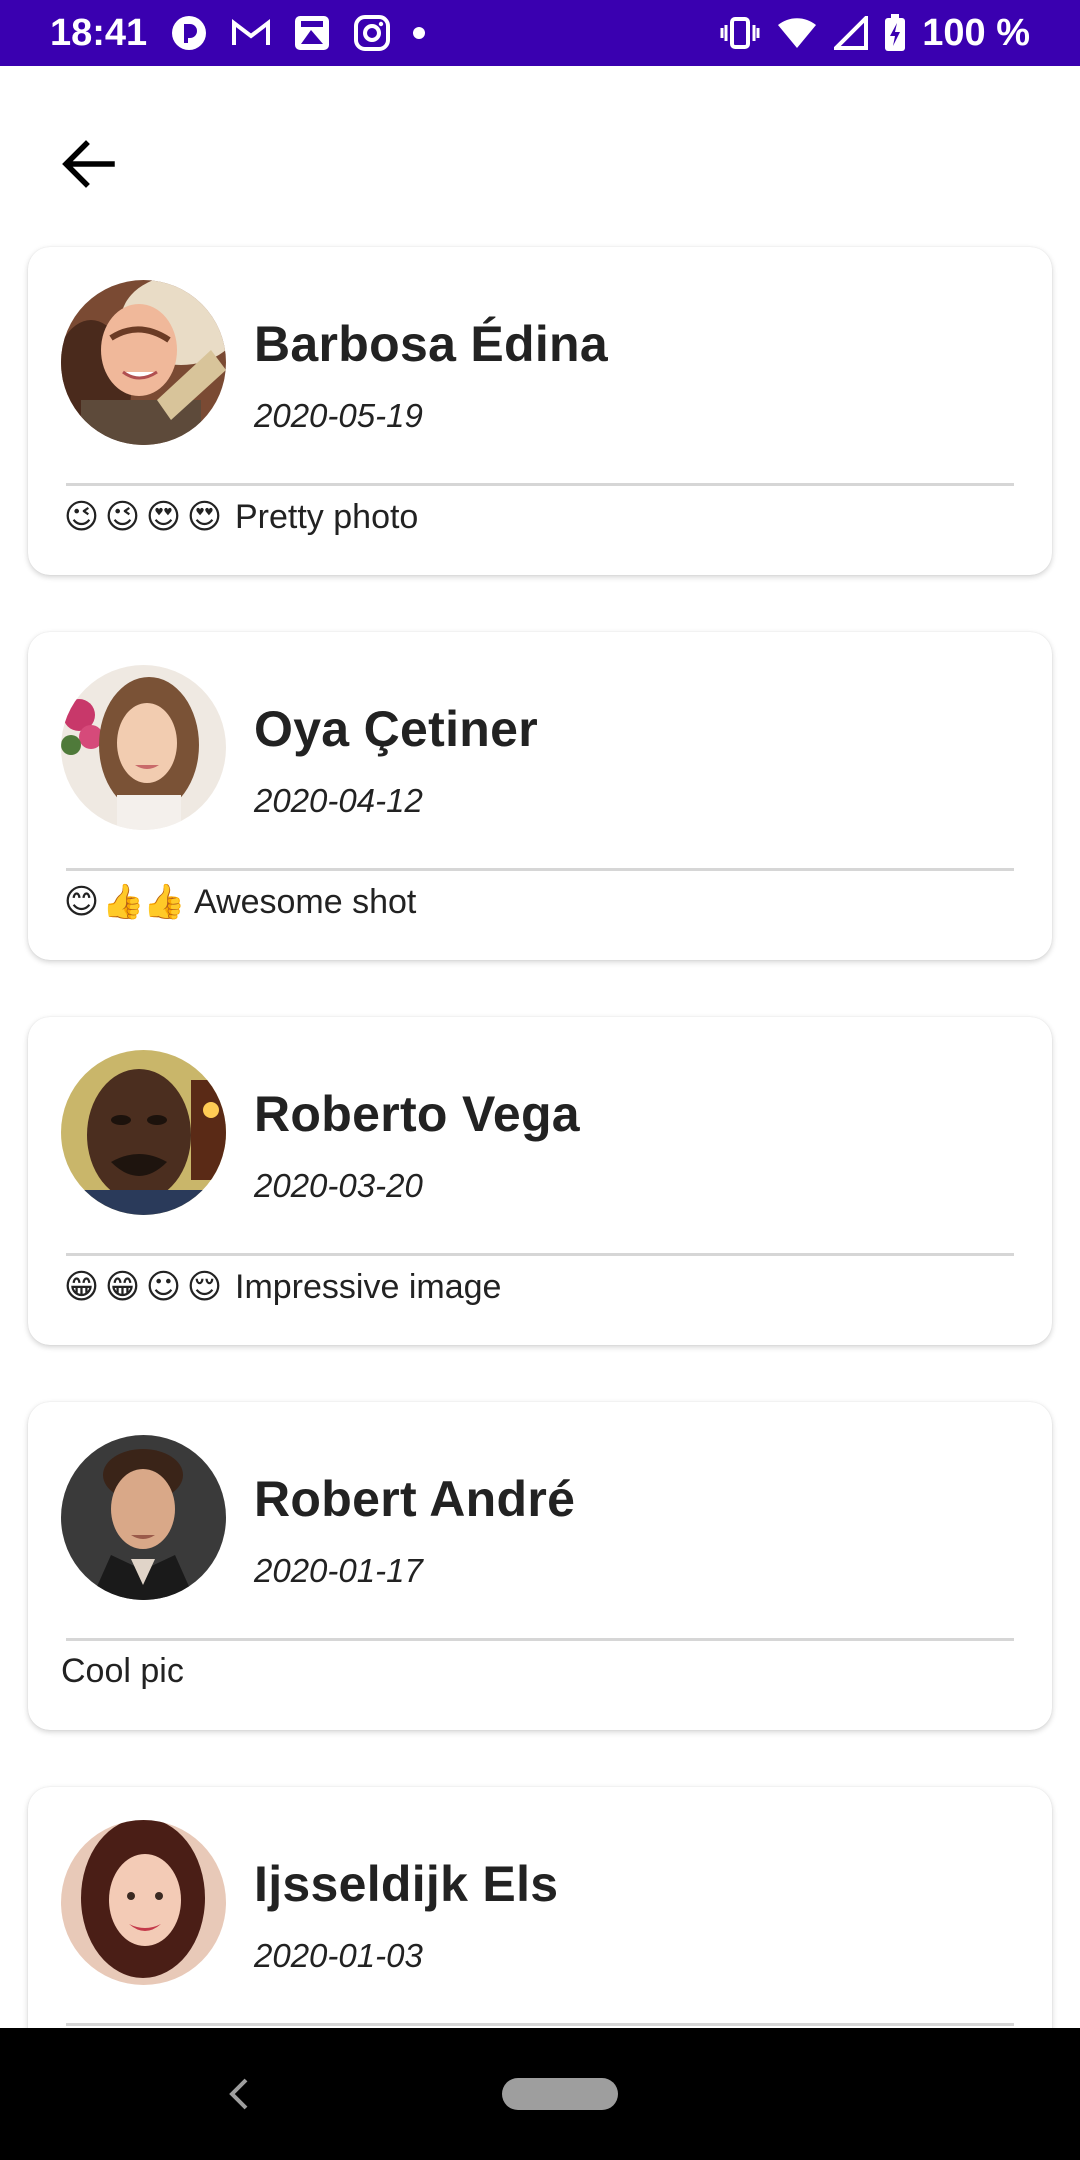 The width and height of the screenshot is (1080, 2160). I want to click on battery-charging-icon, so click(895, 33).